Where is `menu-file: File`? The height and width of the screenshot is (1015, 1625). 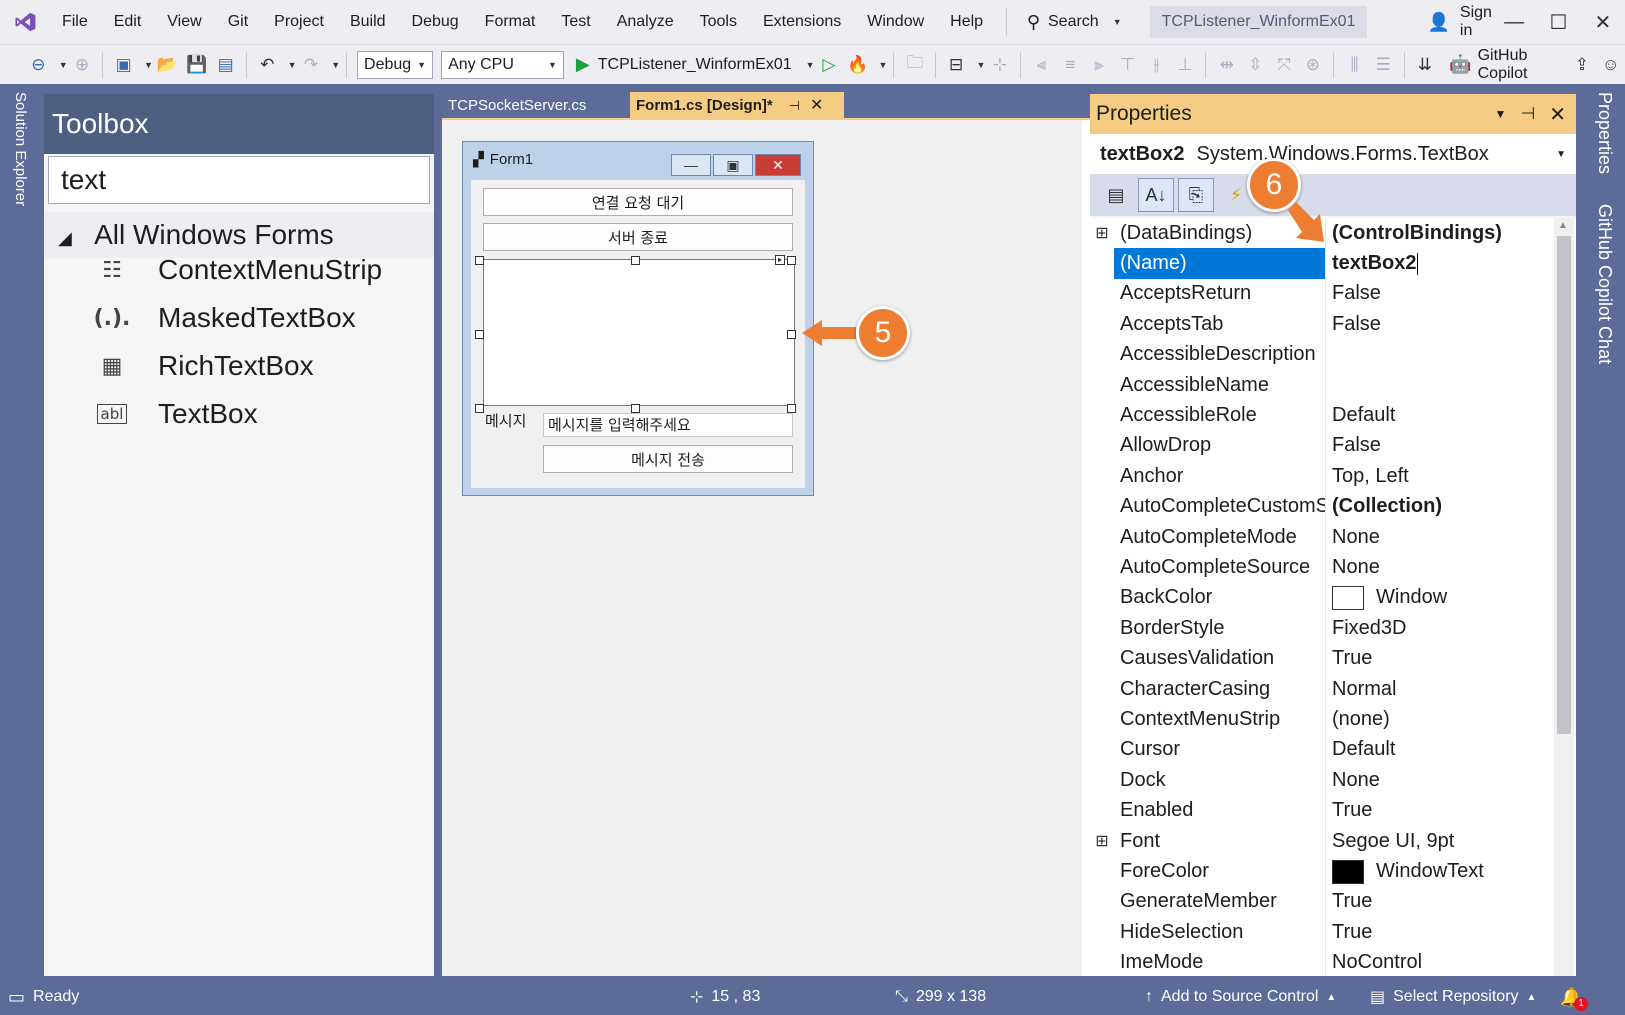 menu-file: File is located at coordinates (75, 22).